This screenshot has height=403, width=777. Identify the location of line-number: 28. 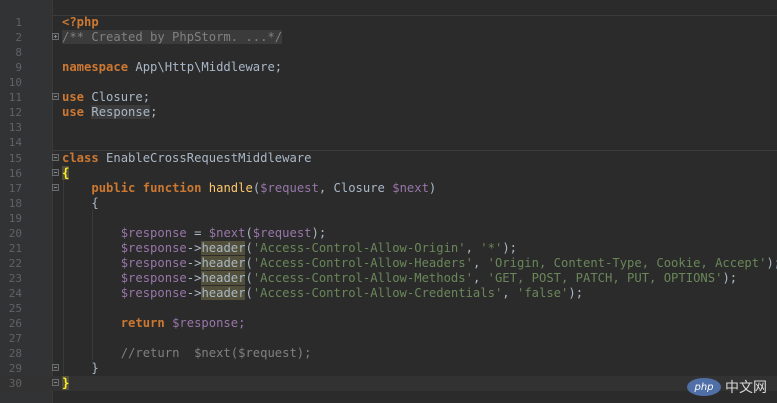
(15, 353).